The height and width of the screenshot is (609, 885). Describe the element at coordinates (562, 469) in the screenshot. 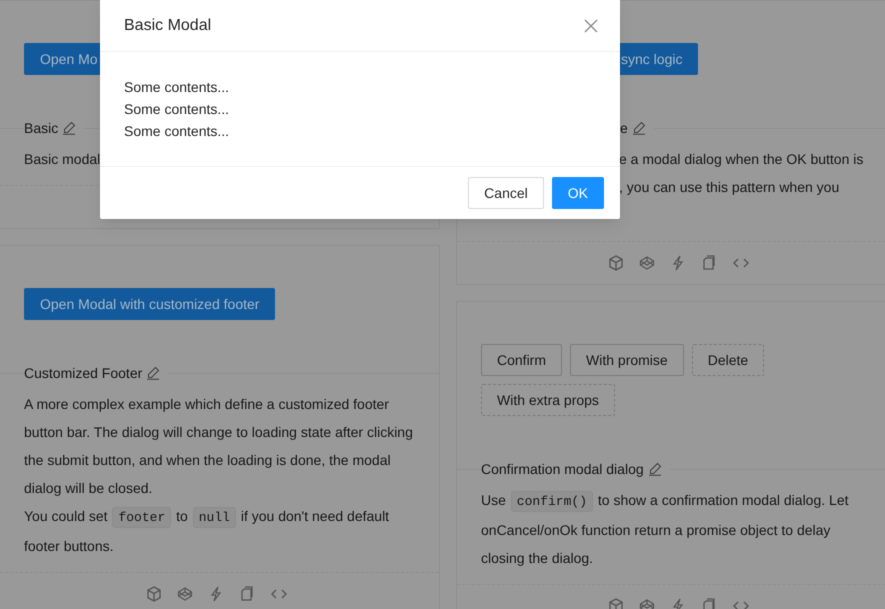

I see `demo-title: Confirmation modal dialog` at that location.